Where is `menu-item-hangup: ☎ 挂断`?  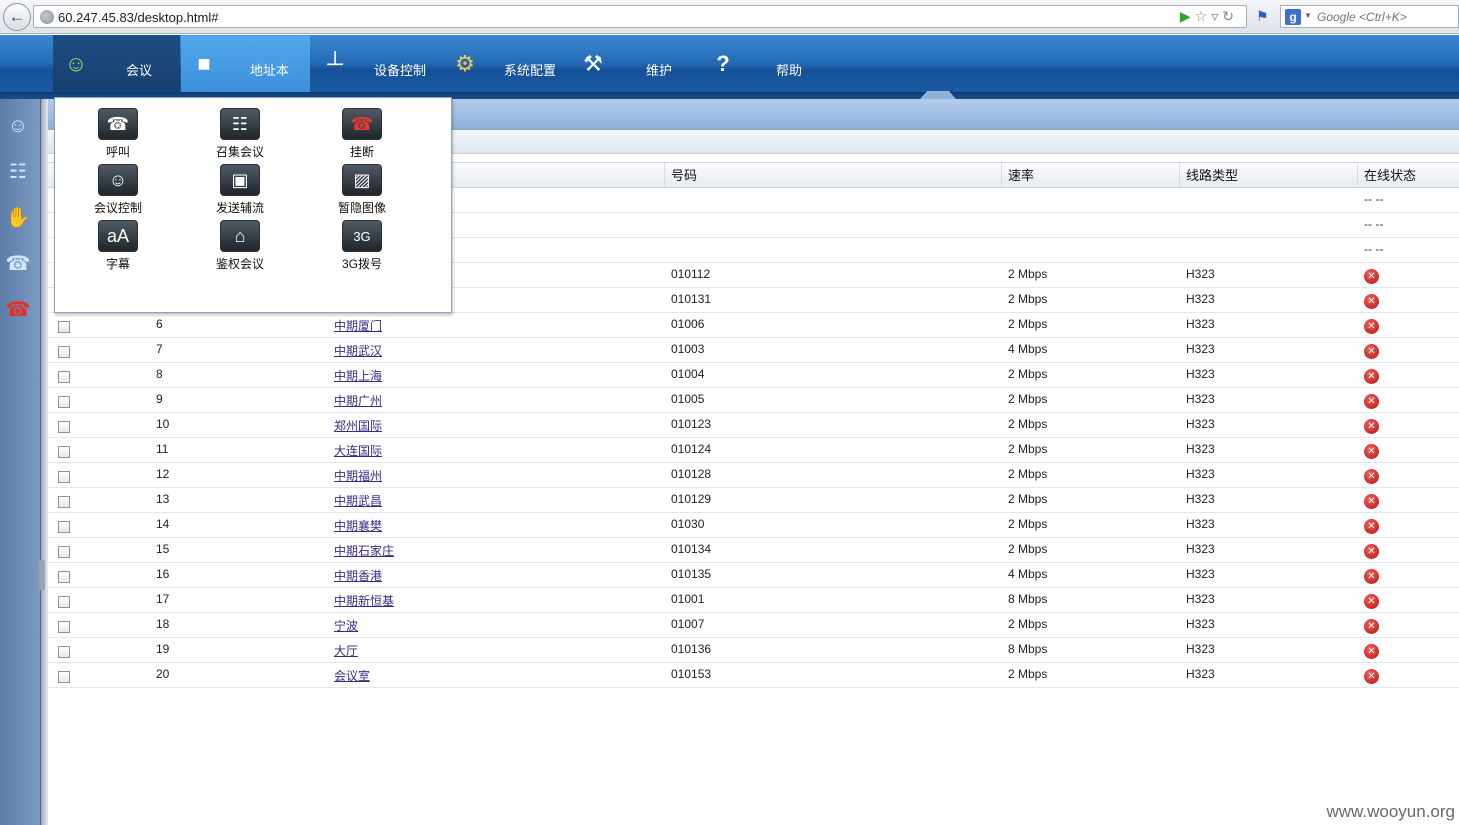
menu-item-hangup: ☎ 挂断 is located at coordinates (362, 130).